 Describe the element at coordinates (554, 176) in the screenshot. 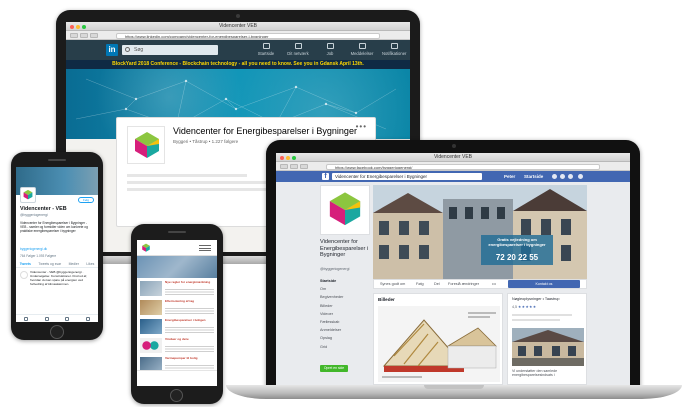

I see `friends-icon` at that location.